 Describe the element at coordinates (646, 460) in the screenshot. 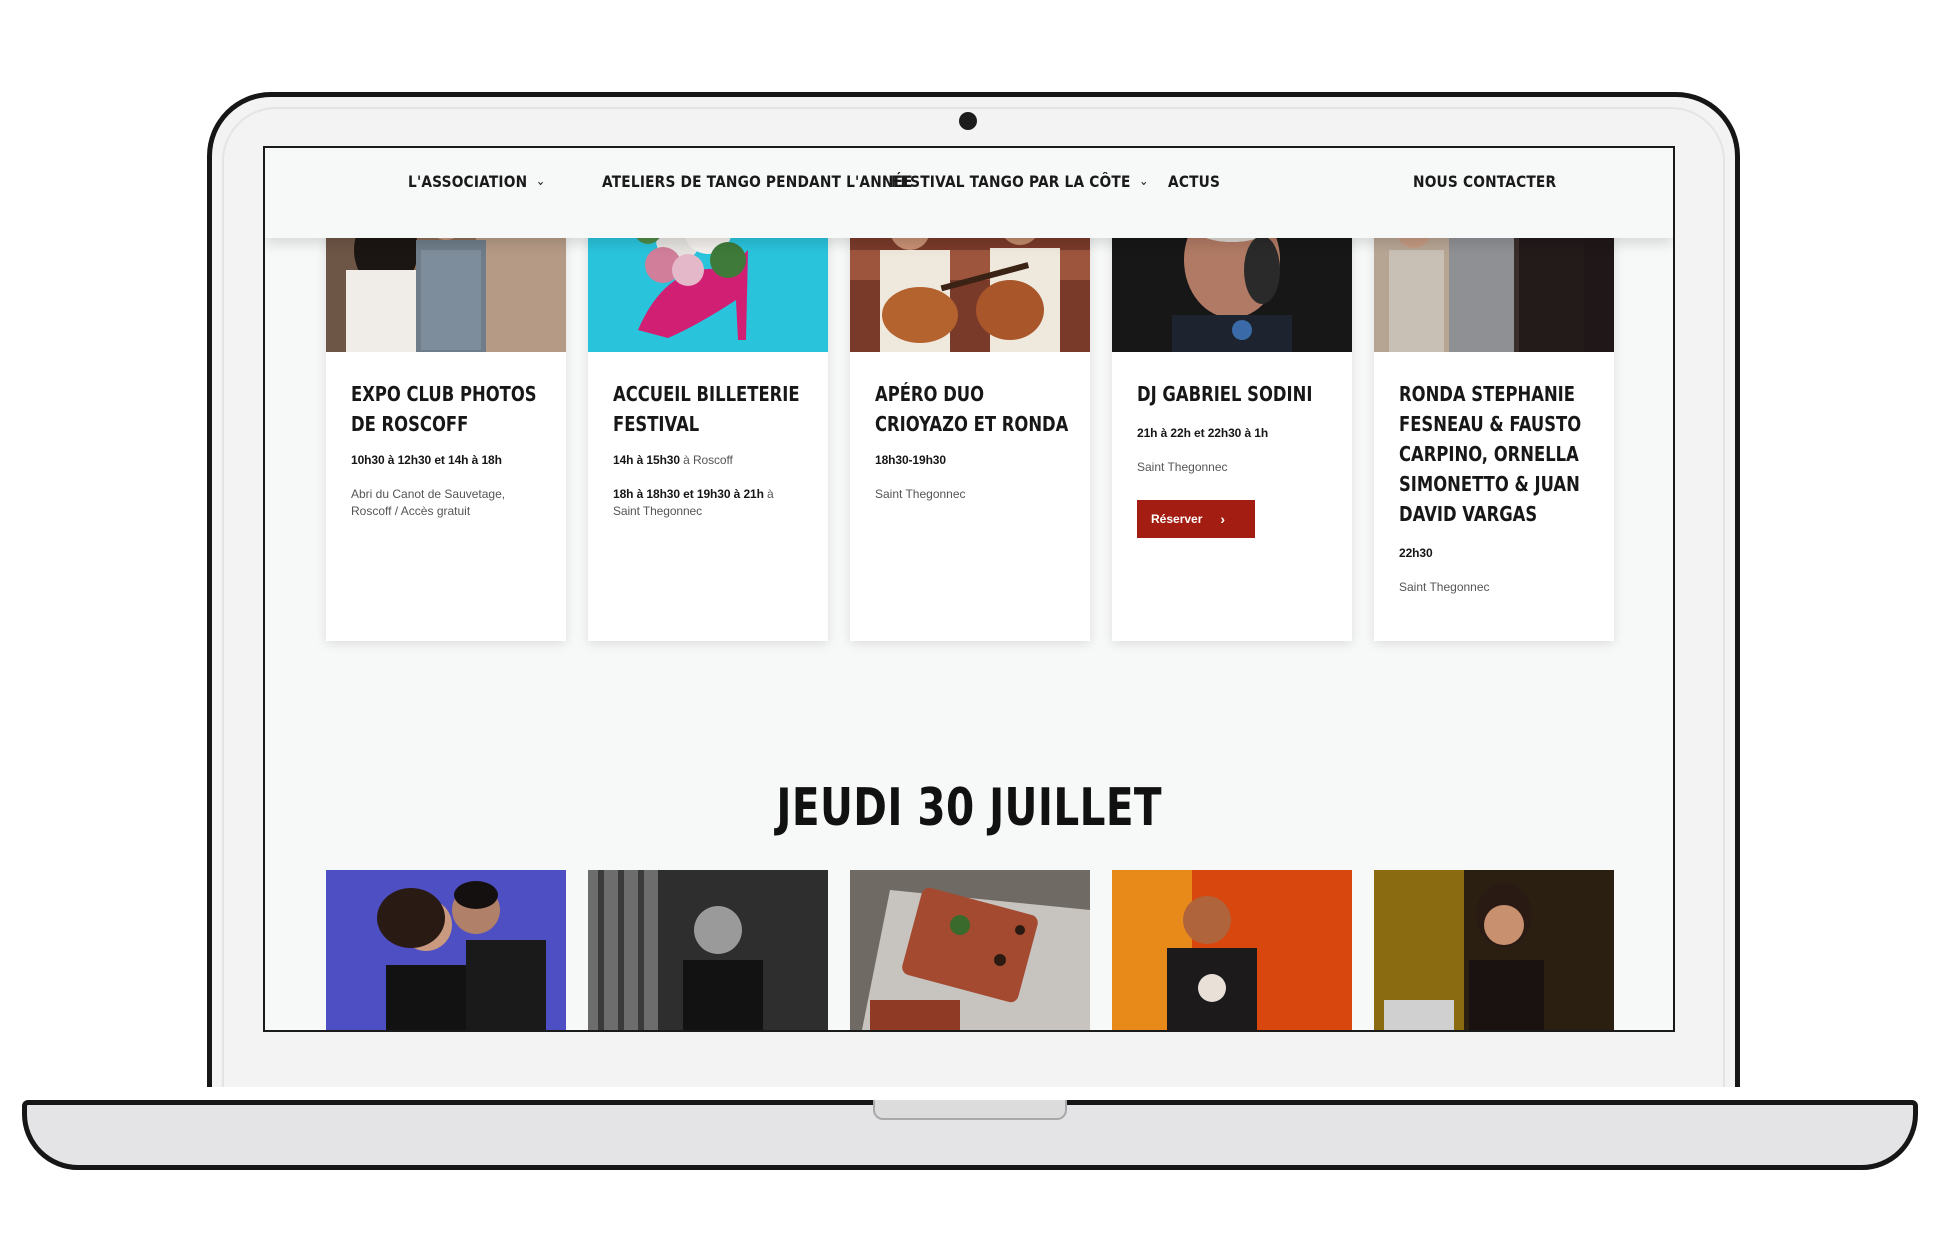

I see `event-time: 14h à 15h30` at that location.